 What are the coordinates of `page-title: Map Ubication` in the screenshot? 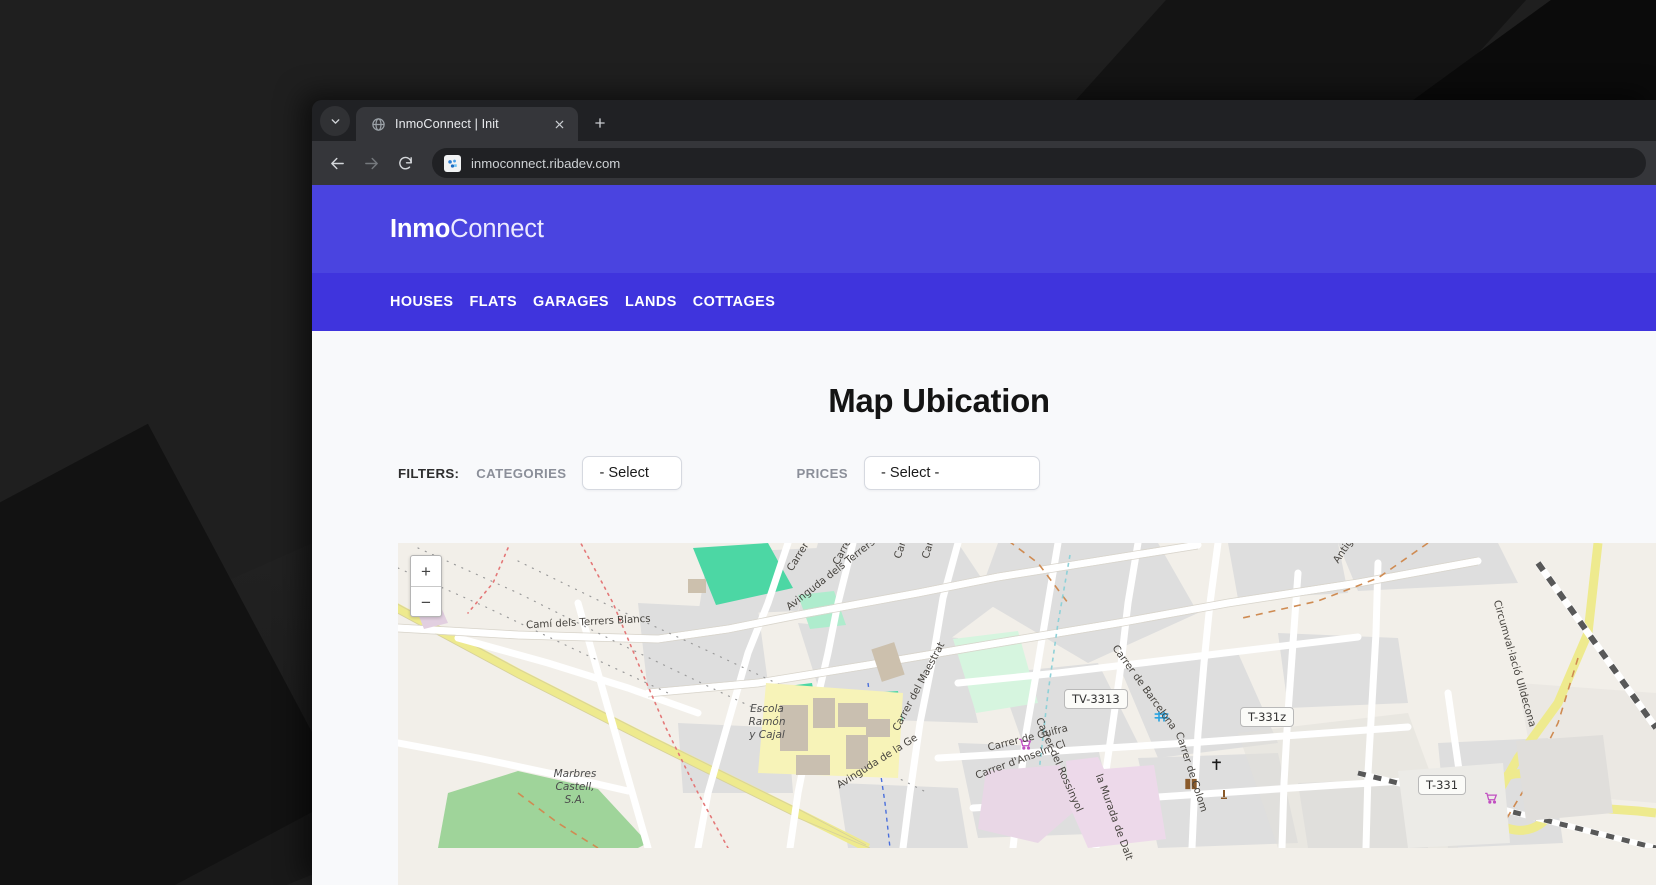 It's located at (939, 400).